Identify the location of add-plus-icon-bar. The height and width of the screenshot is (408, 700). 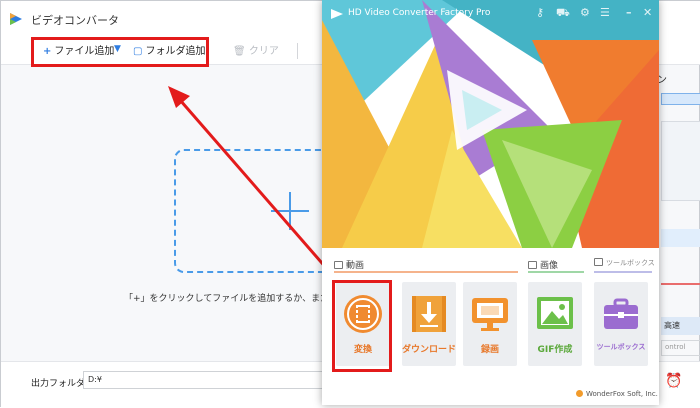
(290, 211).